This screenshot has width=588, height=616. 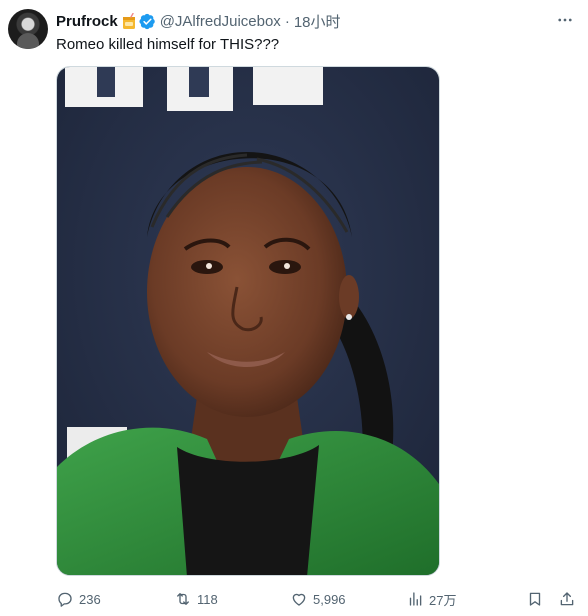 I want to click on like-button: 5,996, so click(x=318, y=599).